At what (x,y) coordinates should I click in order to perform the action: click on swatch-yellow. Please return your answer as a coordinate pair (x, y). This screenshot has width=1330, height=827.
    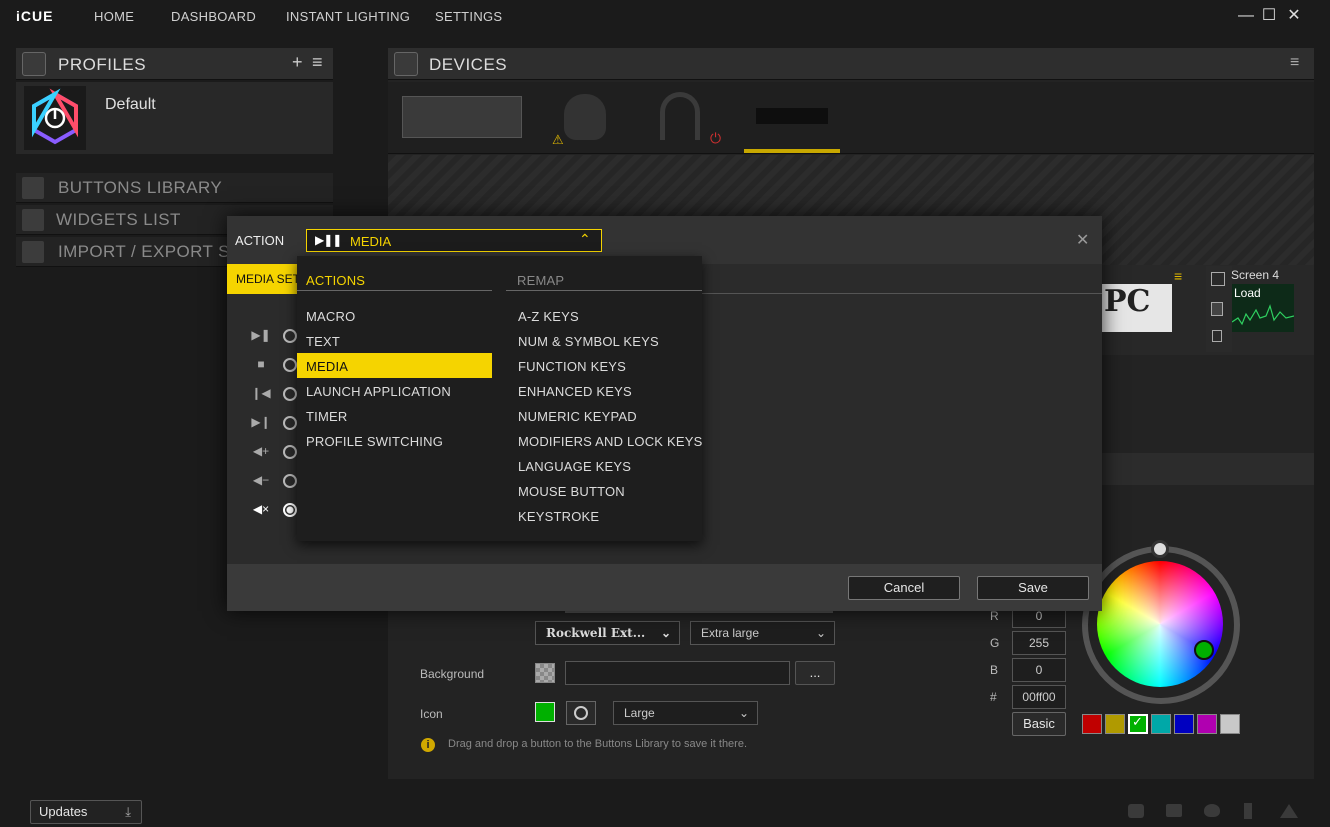
    Looking at the image, I should click on (1115, 724).